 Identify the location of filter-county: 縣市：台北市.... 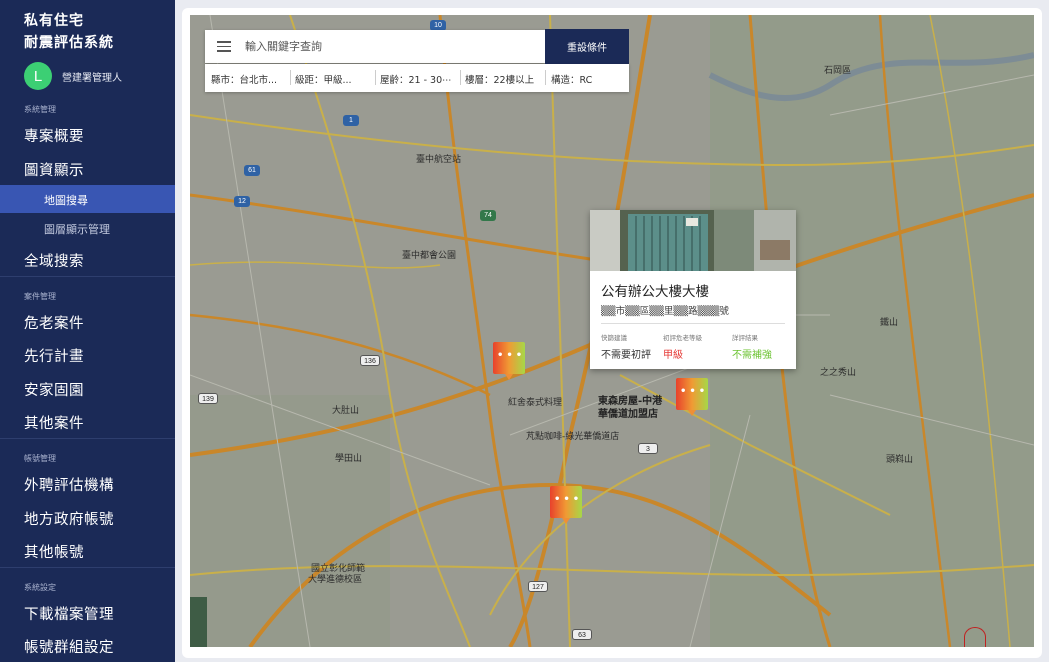
(244, 79).